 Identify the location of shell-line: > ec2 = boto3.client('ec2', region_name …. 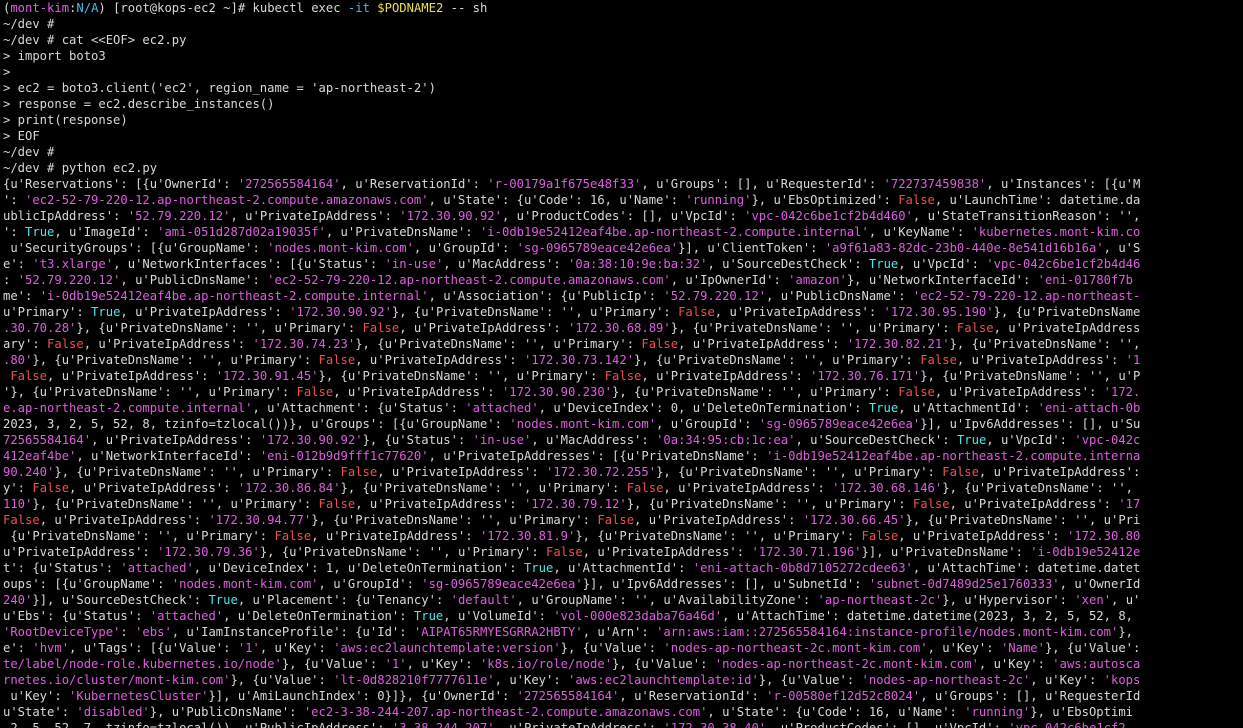
(219, 88).